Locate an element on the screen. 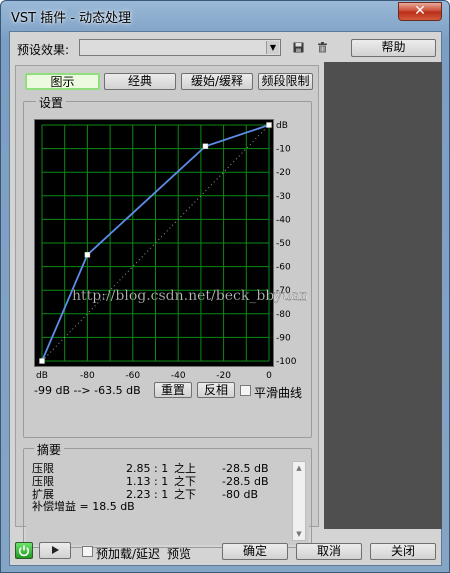 This screenshot has height=573, width=450. summary-row: 压限 2.85 : 1 之上 -28.5 dB is located at coordinates (157, 469).